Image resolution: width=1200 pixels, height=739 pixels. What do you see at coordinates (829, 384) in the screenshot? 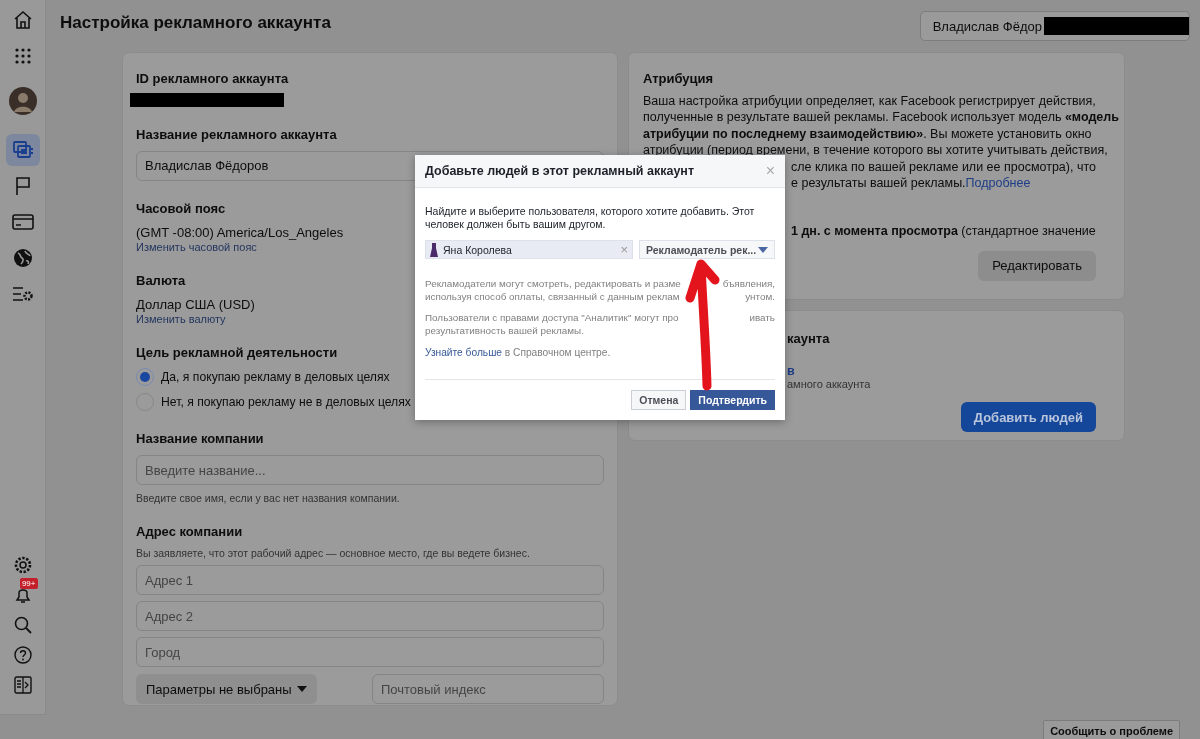
I see `card-subtitle: амного аккаунта` at bounding box center [829, 384].